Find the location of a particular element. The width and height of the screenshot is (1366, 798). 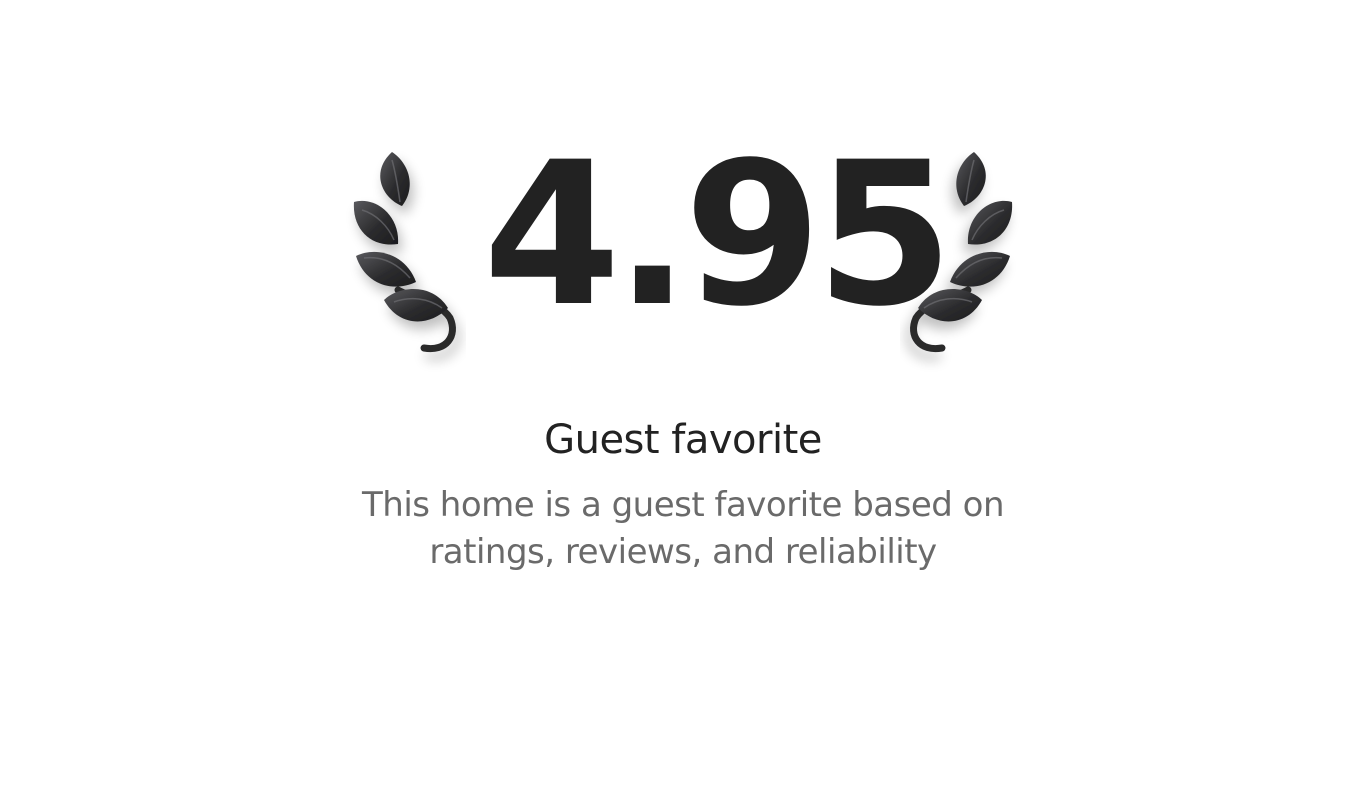

badge-title: Guest favorite is located at coordinates (683, 440).